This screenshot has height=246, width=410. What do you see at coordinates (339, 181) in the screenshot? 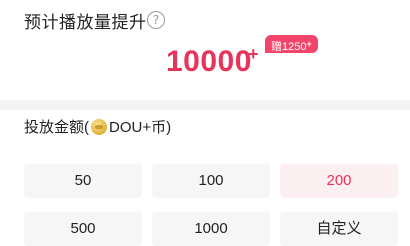
I see `amount-option-200: 200` at bounding box center [339, 181].